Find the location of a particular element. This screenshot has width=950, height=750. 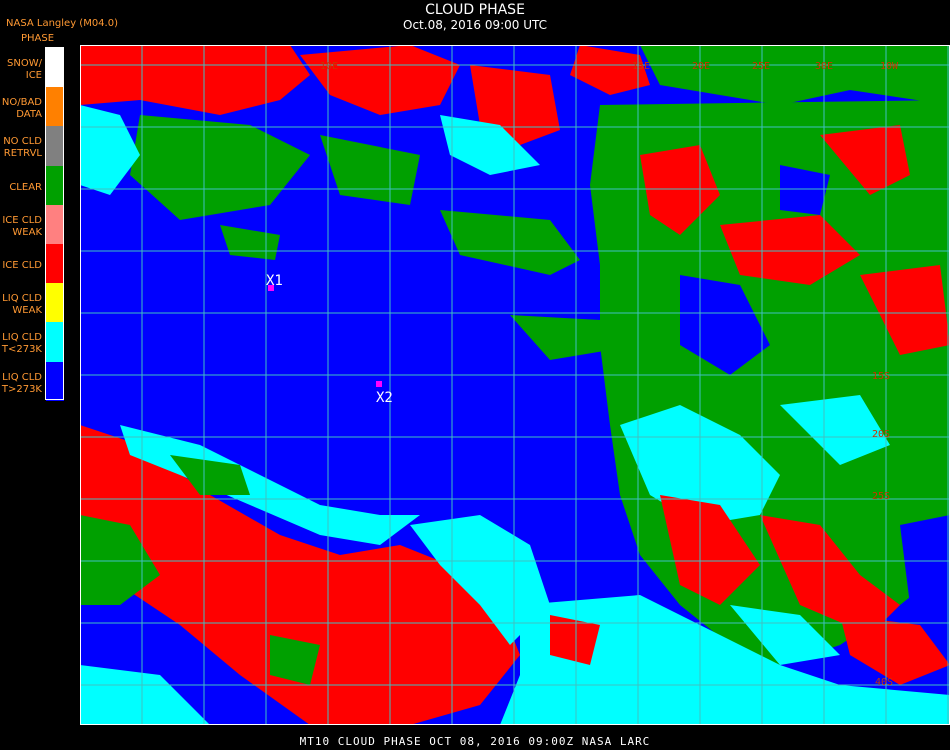

marker-label: X1 is located at coordinates (274, 281).